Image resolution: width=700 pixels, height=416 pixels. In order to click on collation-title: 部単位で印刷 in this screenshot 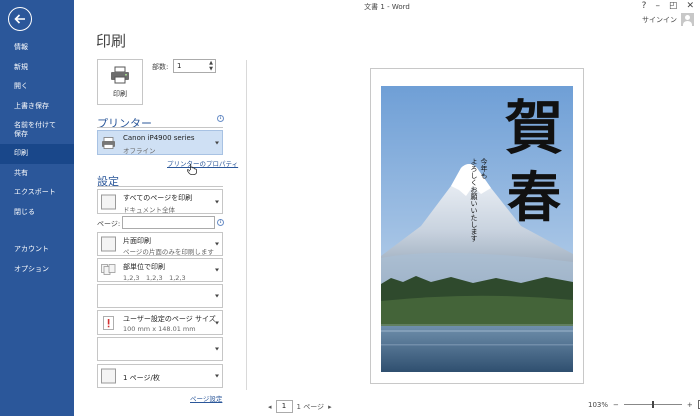, I will do `click(144, 267)`.